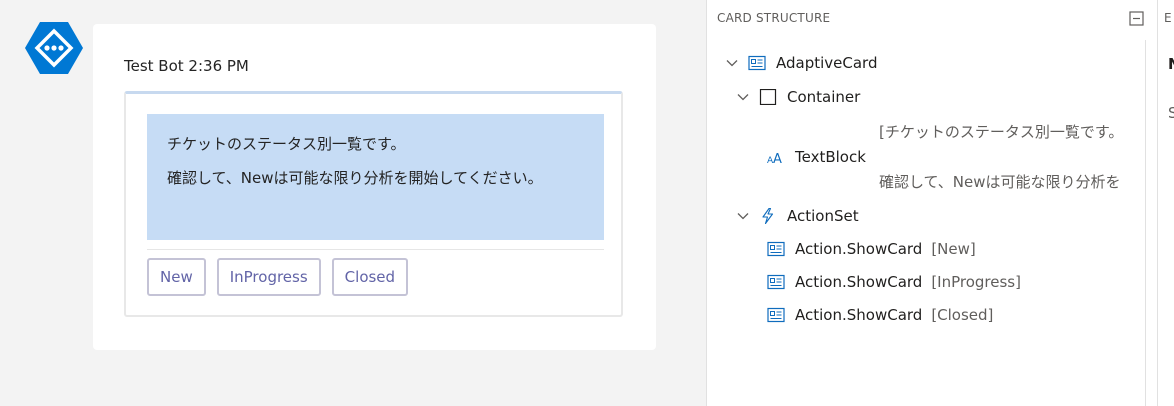 The width and height of the screenshot is (1174, 406). What do you see at coordinates (286, 144) in the screenshot?
I see `card-text-line1: チケットのステータス別一覧です。` at bounding box center [286, 144].